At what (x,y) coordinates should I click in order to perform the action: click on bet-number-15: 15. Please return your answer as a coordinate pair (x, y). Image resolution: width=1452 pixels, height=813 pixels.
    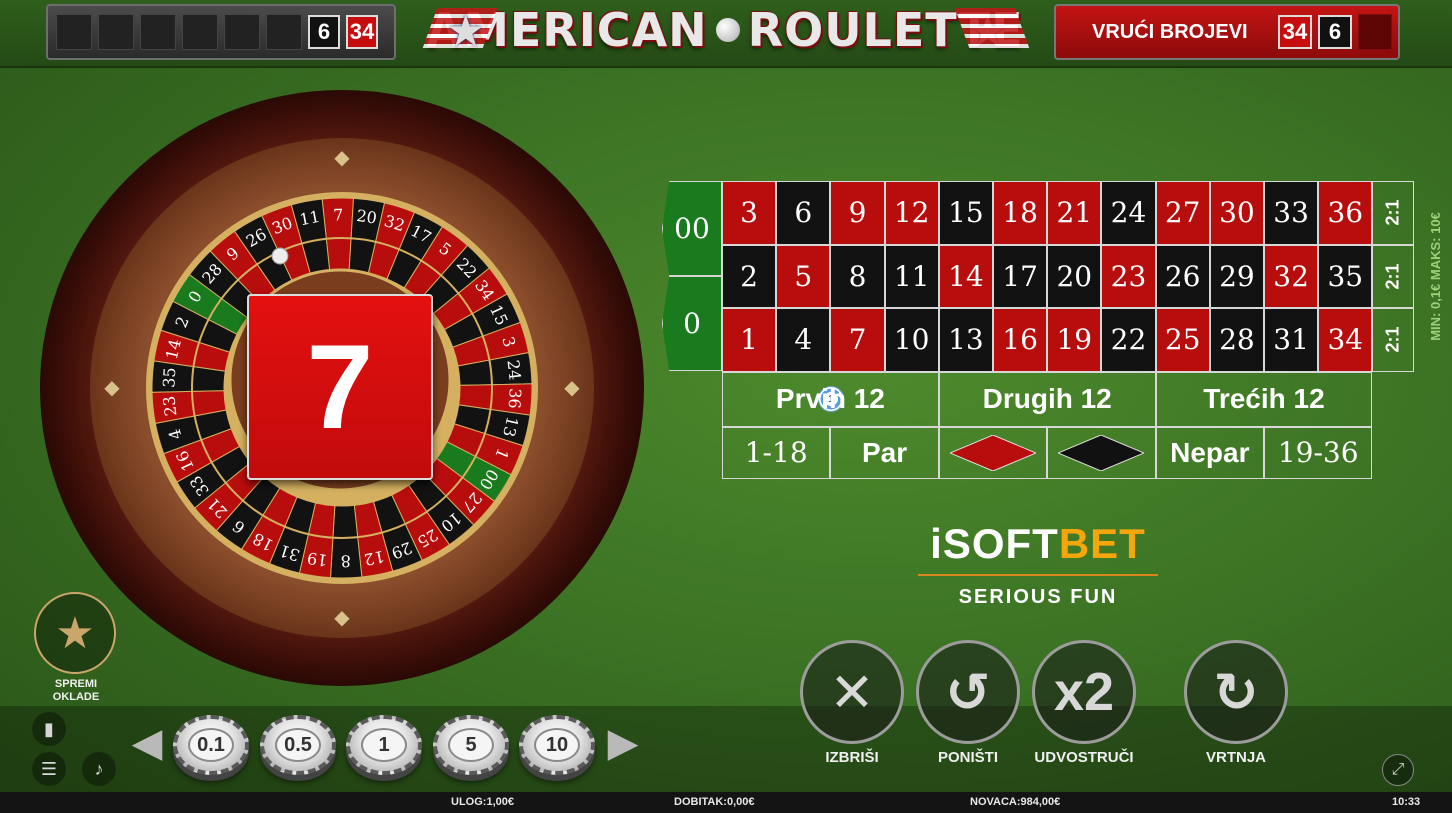
    Looking at the image, I should click on (965, 213).